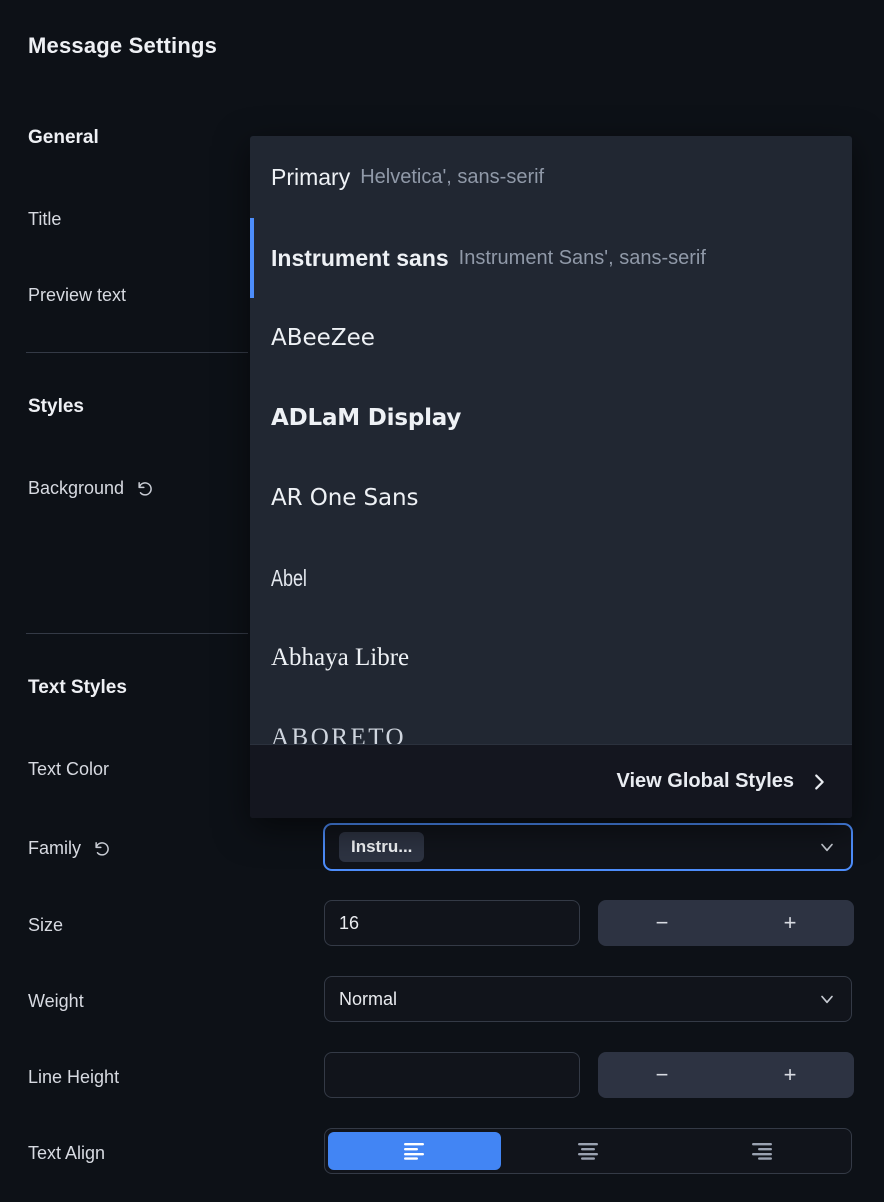 The width and height of the screenshot is (884, 1202). Describe the element at coordinates (551, 578) in the screenshot. I see `font-option-abel: Abel` at that location.